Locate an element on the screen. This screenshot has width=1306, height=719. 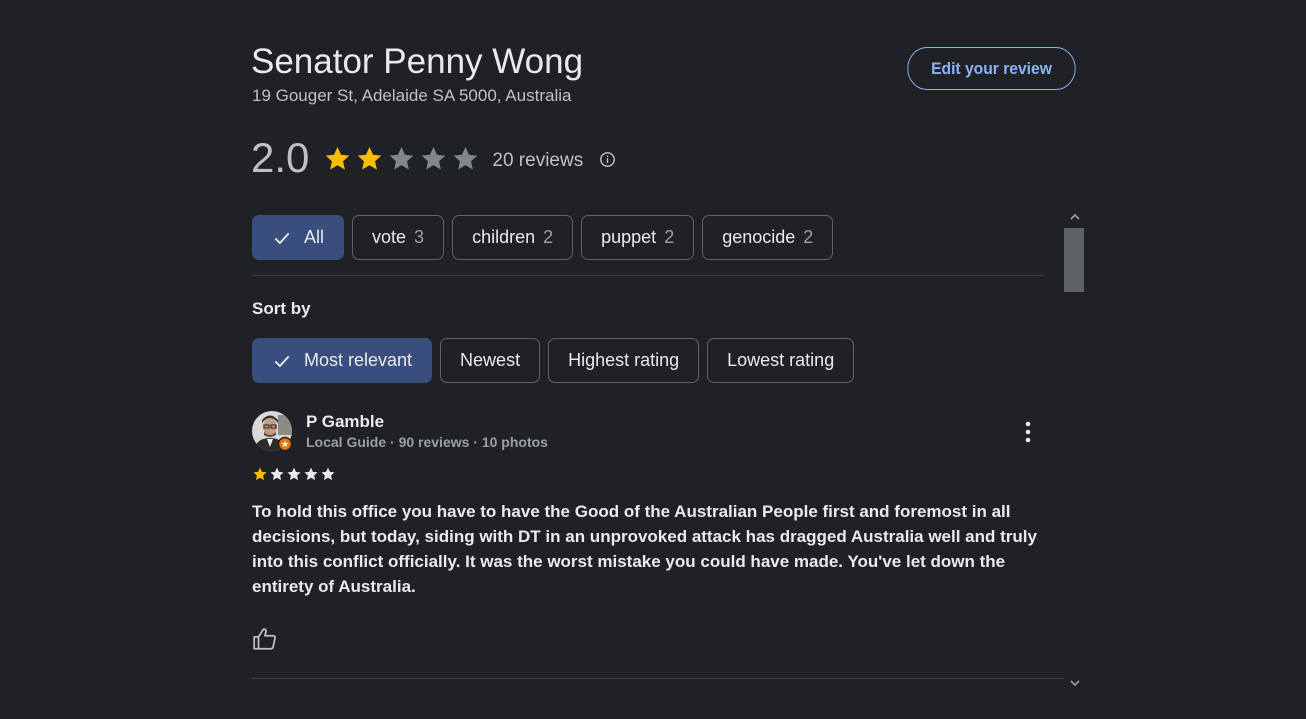
rating-value: 2.0 is located at coordinates (280, 157).